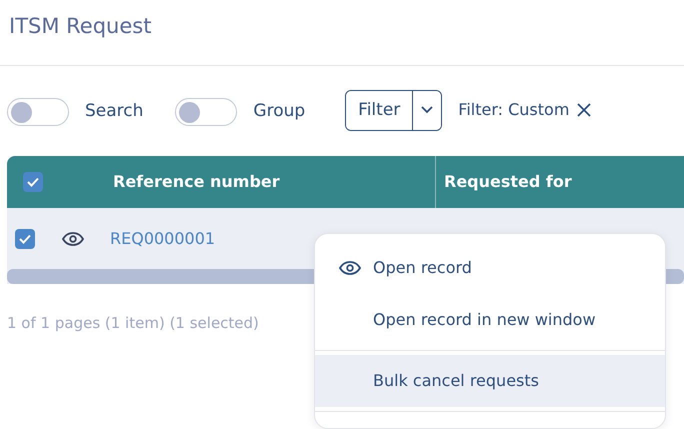  I want to click on toggle-label: Group, so click(279, 112).